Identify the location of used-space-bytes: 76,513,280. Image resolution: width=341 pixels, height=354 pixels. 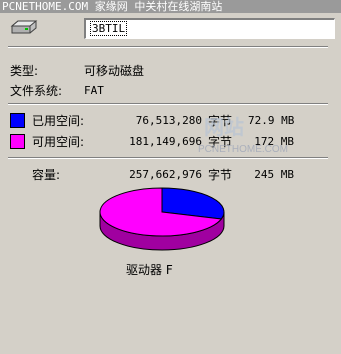
(168, 120).